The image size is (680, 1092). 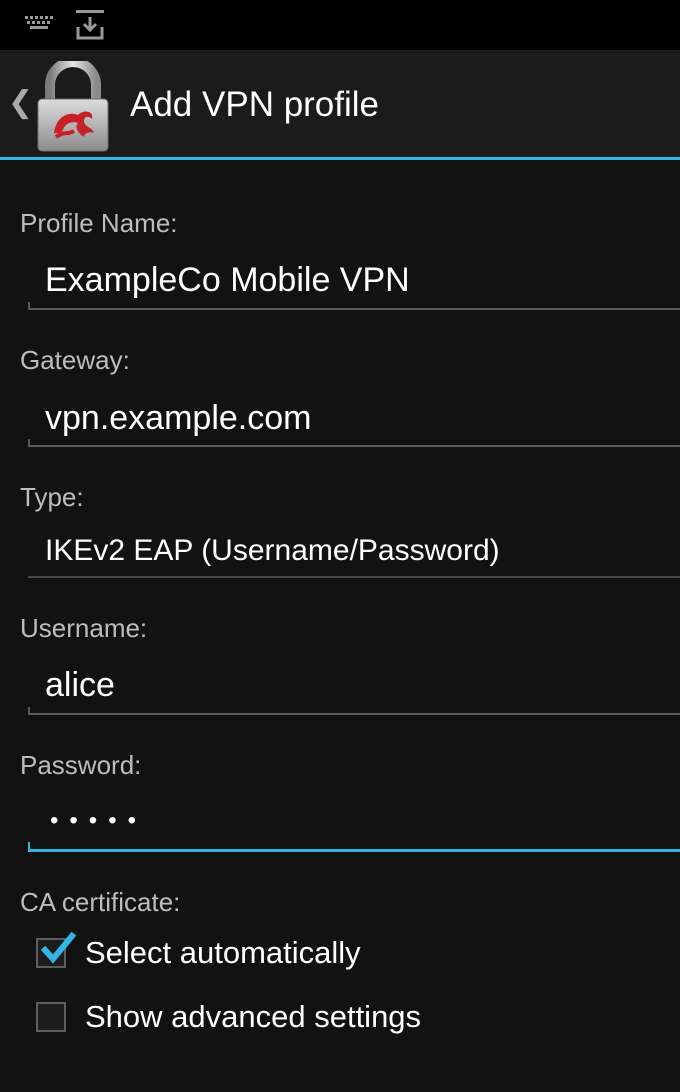 I want to click on gateway-underline, so click(x=354, y=443).